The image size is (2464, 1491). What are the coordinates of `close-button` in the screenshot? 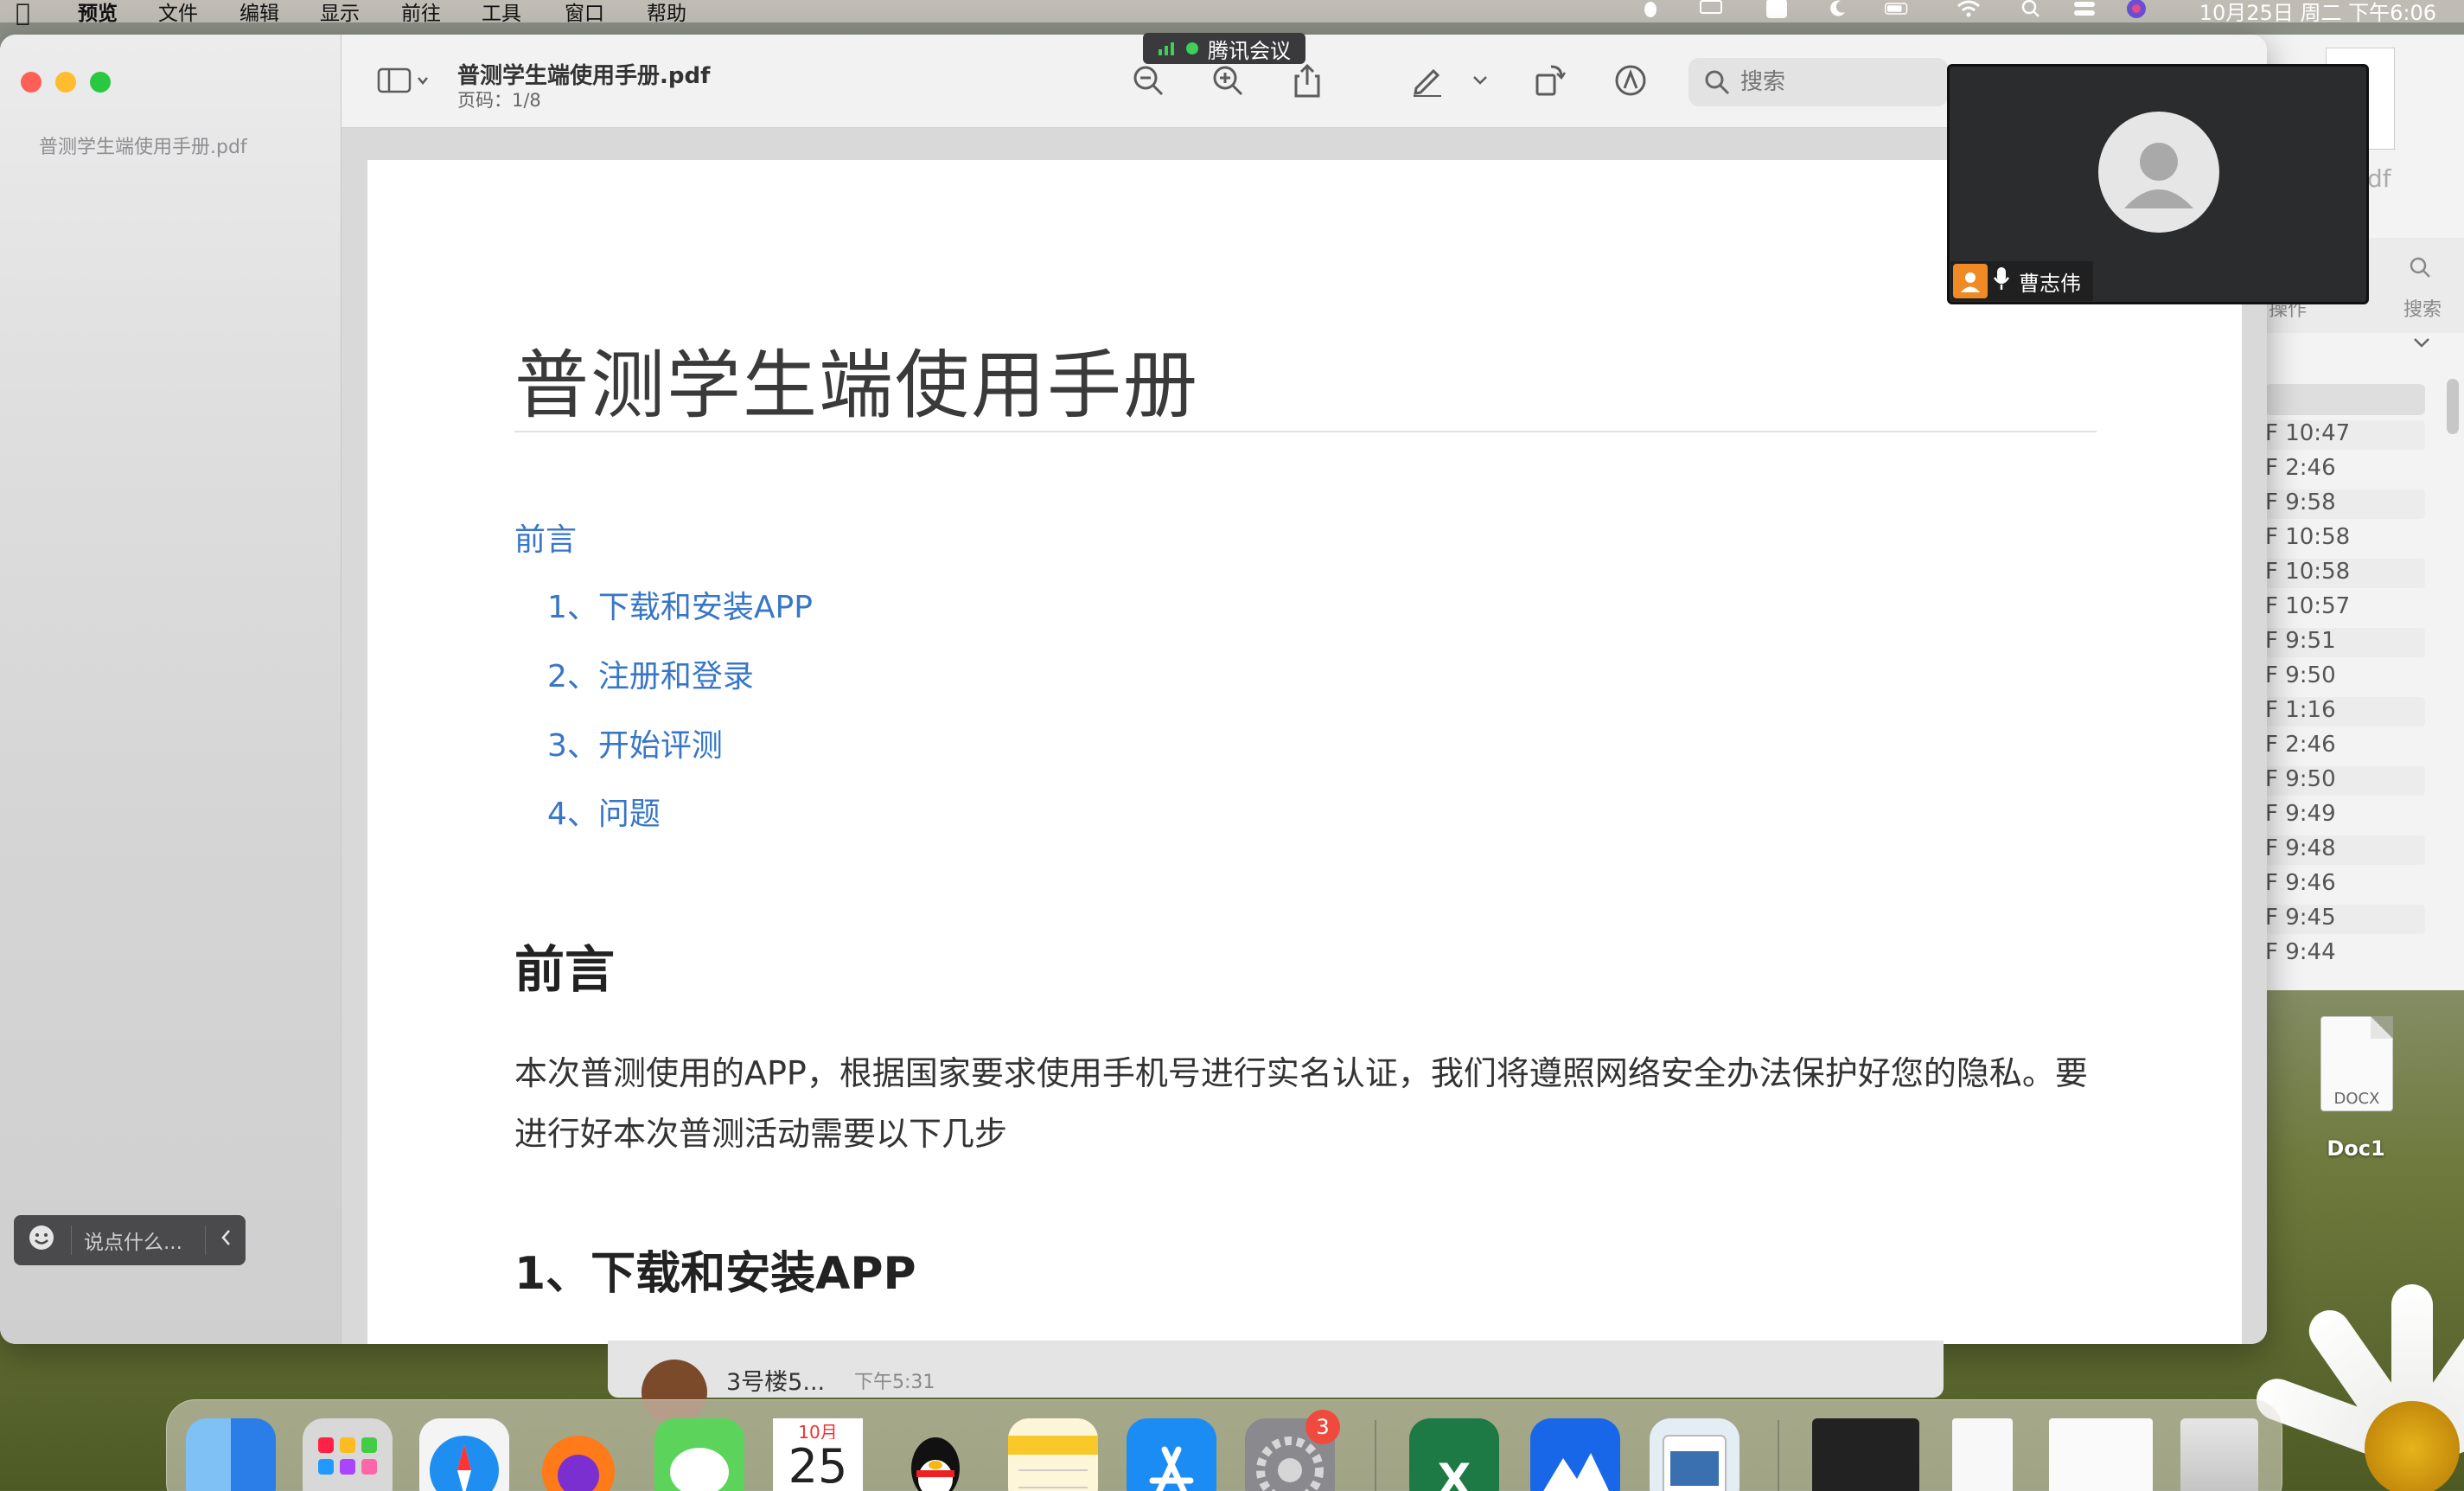 It's located at (31, 82).